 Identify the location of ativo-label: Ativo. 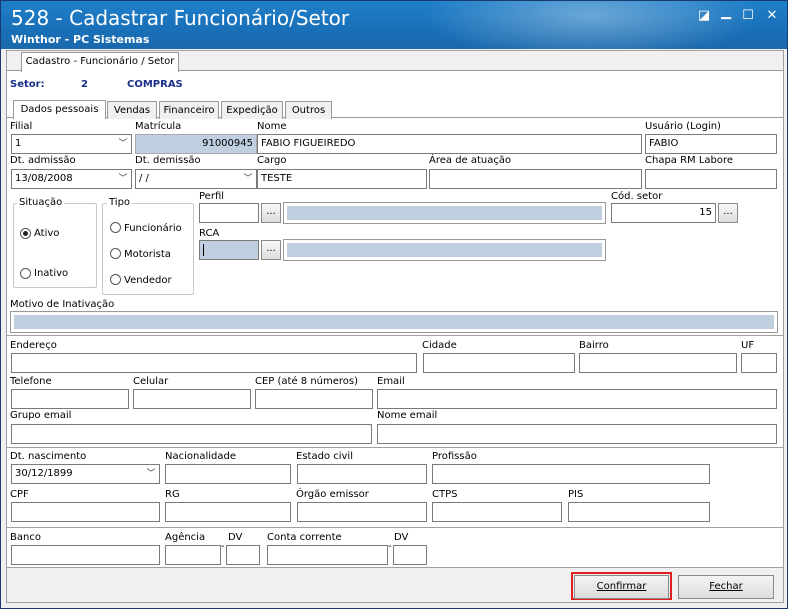
(47, 233).